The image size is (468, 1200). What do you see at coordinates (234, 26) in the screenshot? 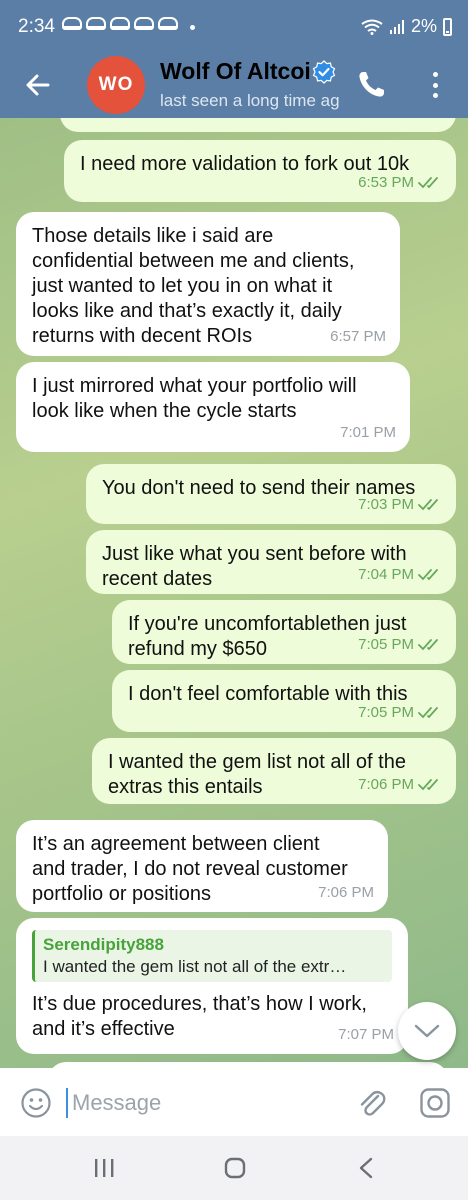
I see `status-bar: 2:34 2%` at bounding box center [234, 26].